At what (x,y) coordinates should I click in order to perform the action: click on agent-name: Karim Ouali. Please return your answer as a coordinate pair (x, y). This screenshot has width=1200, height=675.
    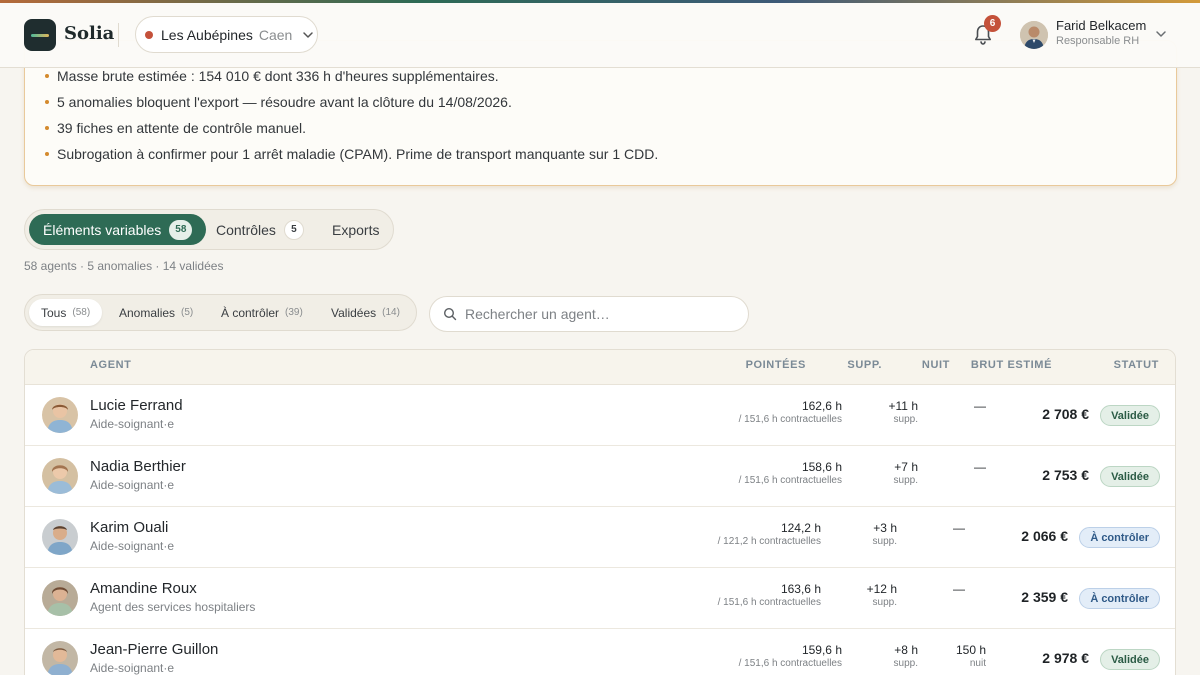
    Looking at the image, I should click on (129, 527).